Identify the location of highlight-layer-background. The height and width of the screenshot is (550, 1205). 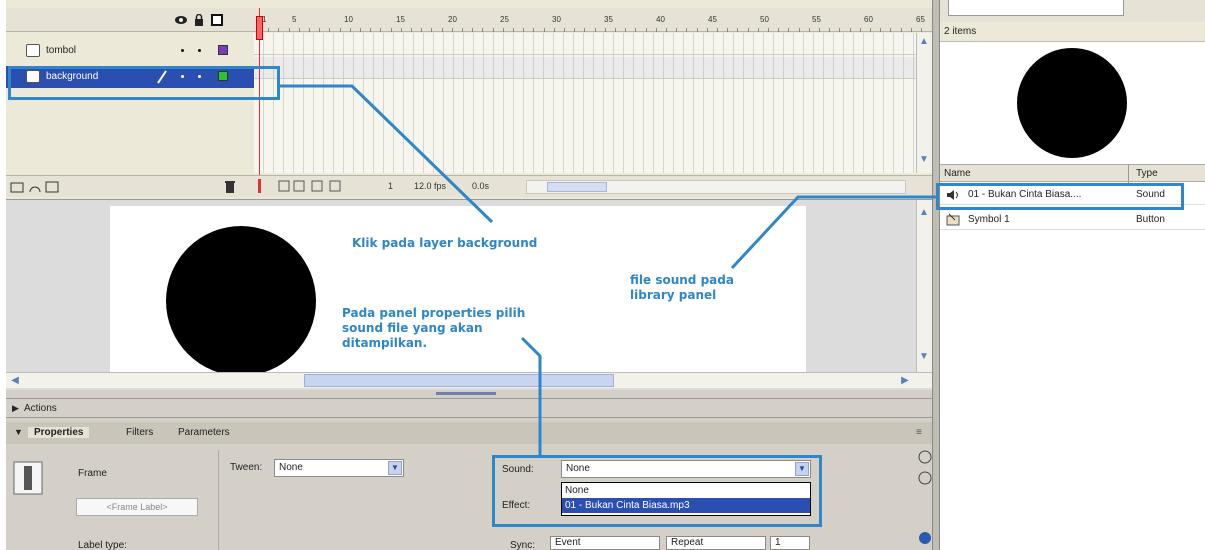
(144, 83).